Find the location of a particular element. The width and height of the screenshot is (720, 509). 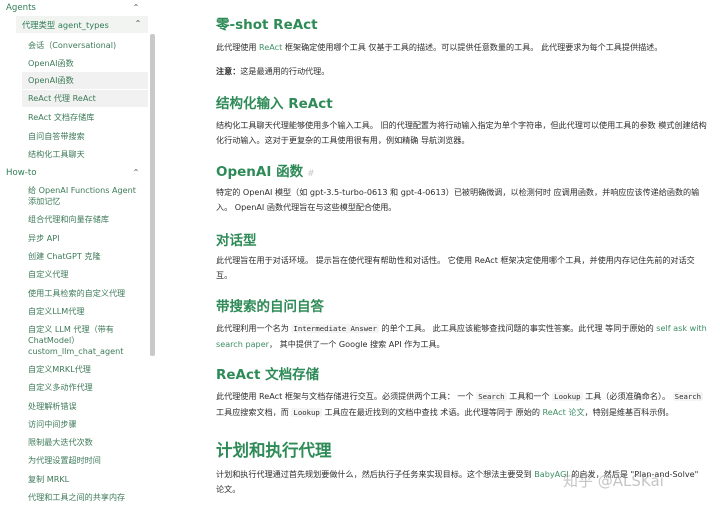

nav-section-agents: Agents ⌃ is located at coordinates (74, 8).